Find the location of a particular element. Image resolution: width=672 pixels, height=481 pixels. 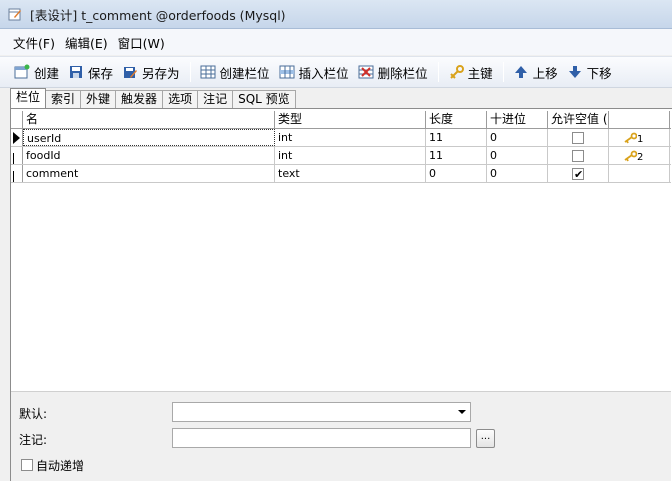

field-name-cell: comment is located at coordinates (149, 173).